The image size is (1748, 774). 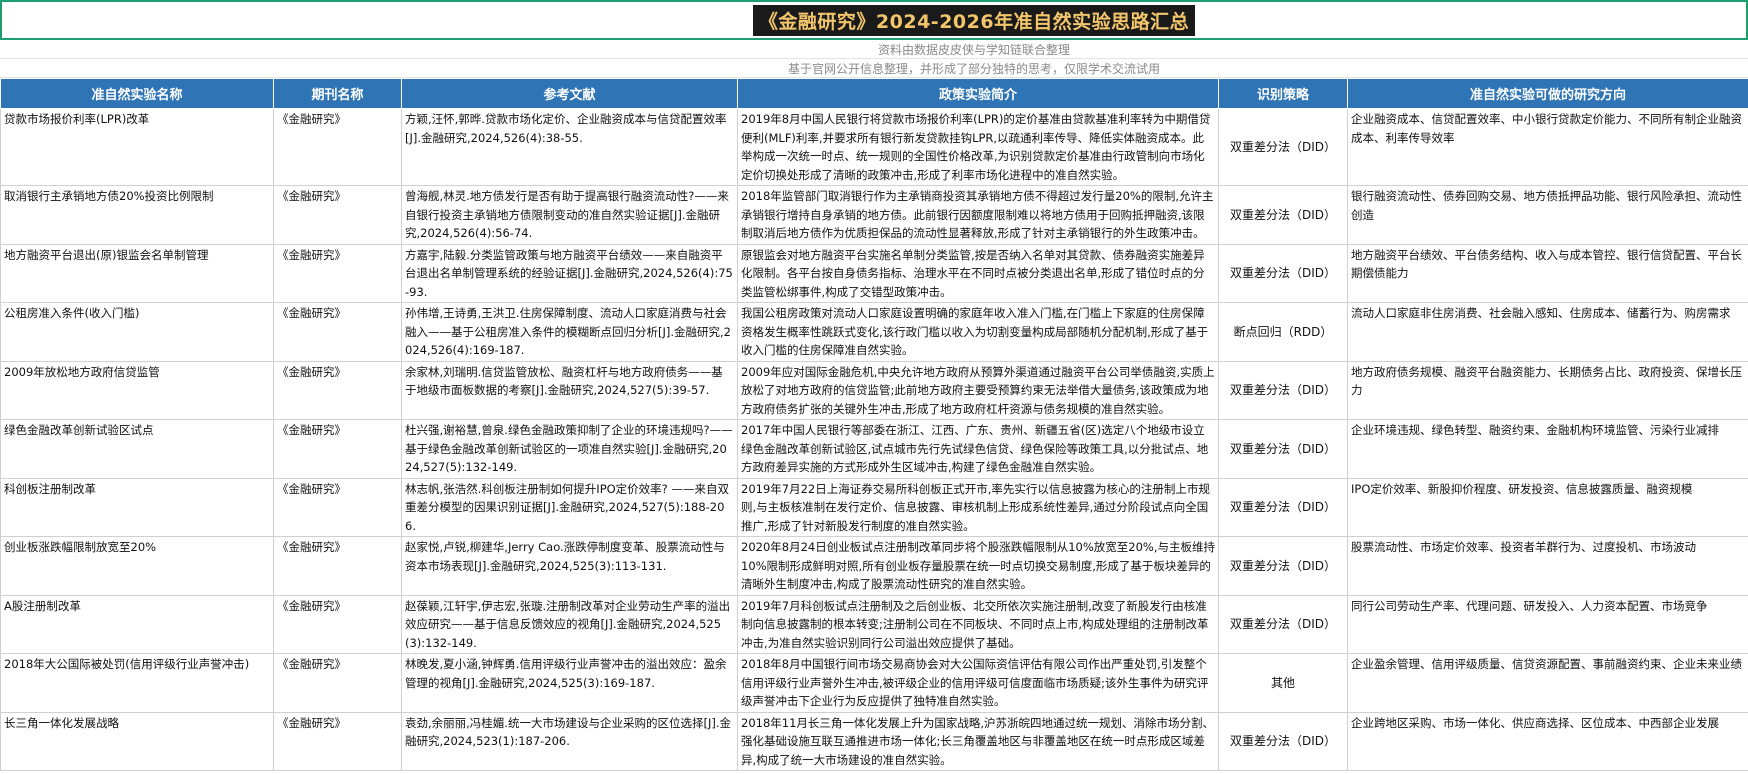 I want to click on cell-experiment-name: 科创板注册制改革, so click(x=137, y=507).